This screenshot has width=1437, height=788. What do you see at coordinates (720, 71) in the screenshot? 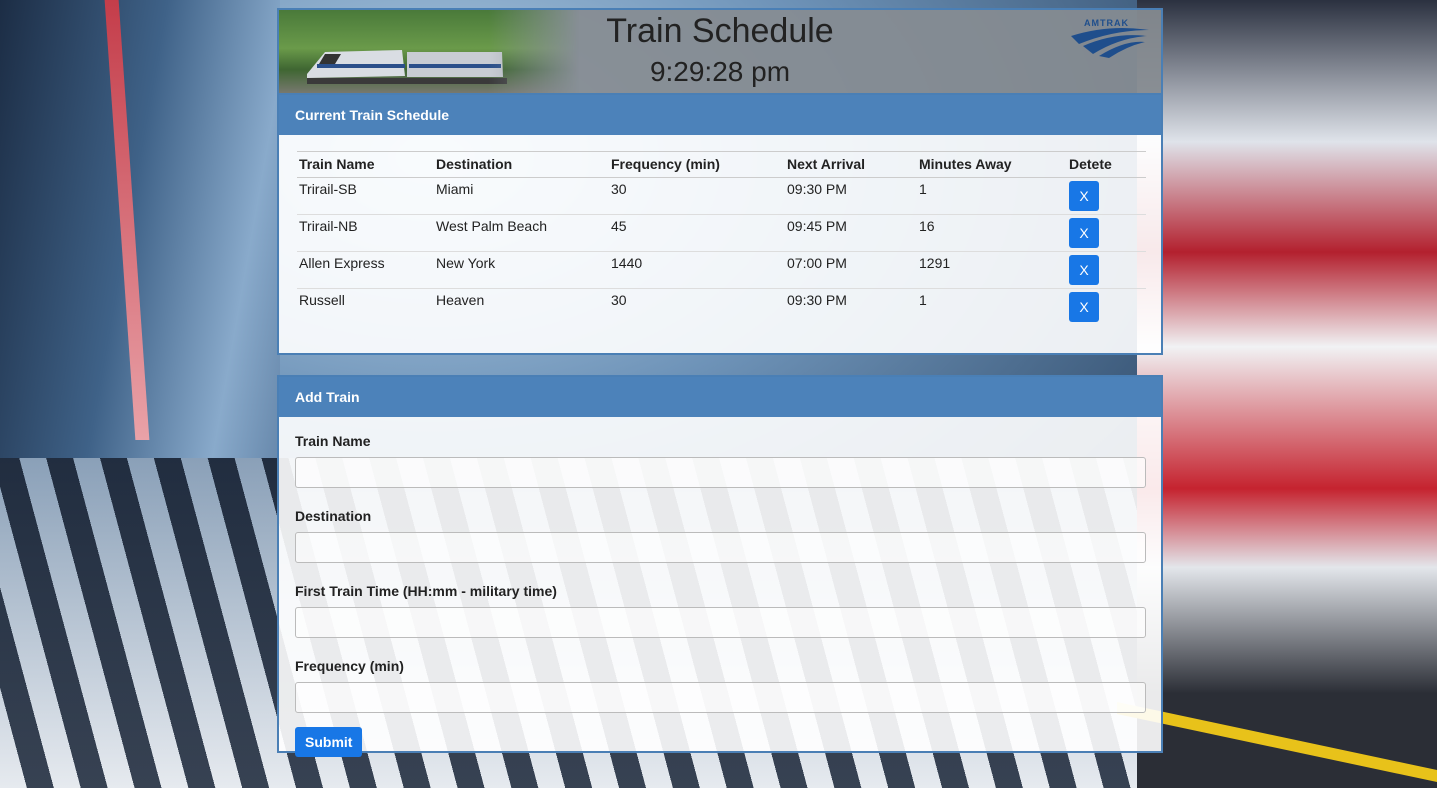
I see `current-time-clock: 9:29:28 pm` at bounding box center [720, 71].